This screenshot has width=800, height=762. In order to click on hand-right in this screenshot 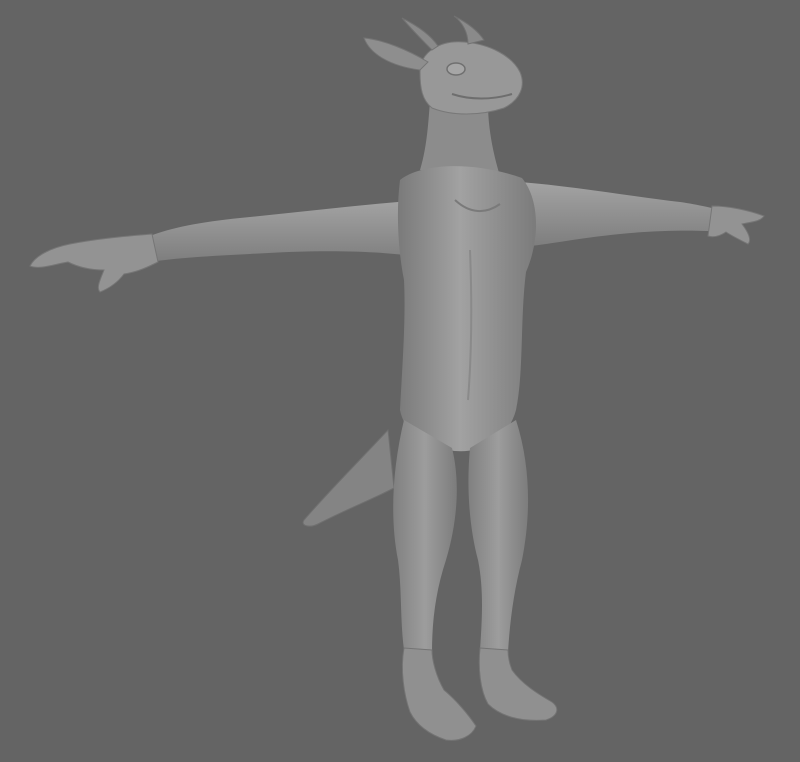, I will do `click(94, 263)`.